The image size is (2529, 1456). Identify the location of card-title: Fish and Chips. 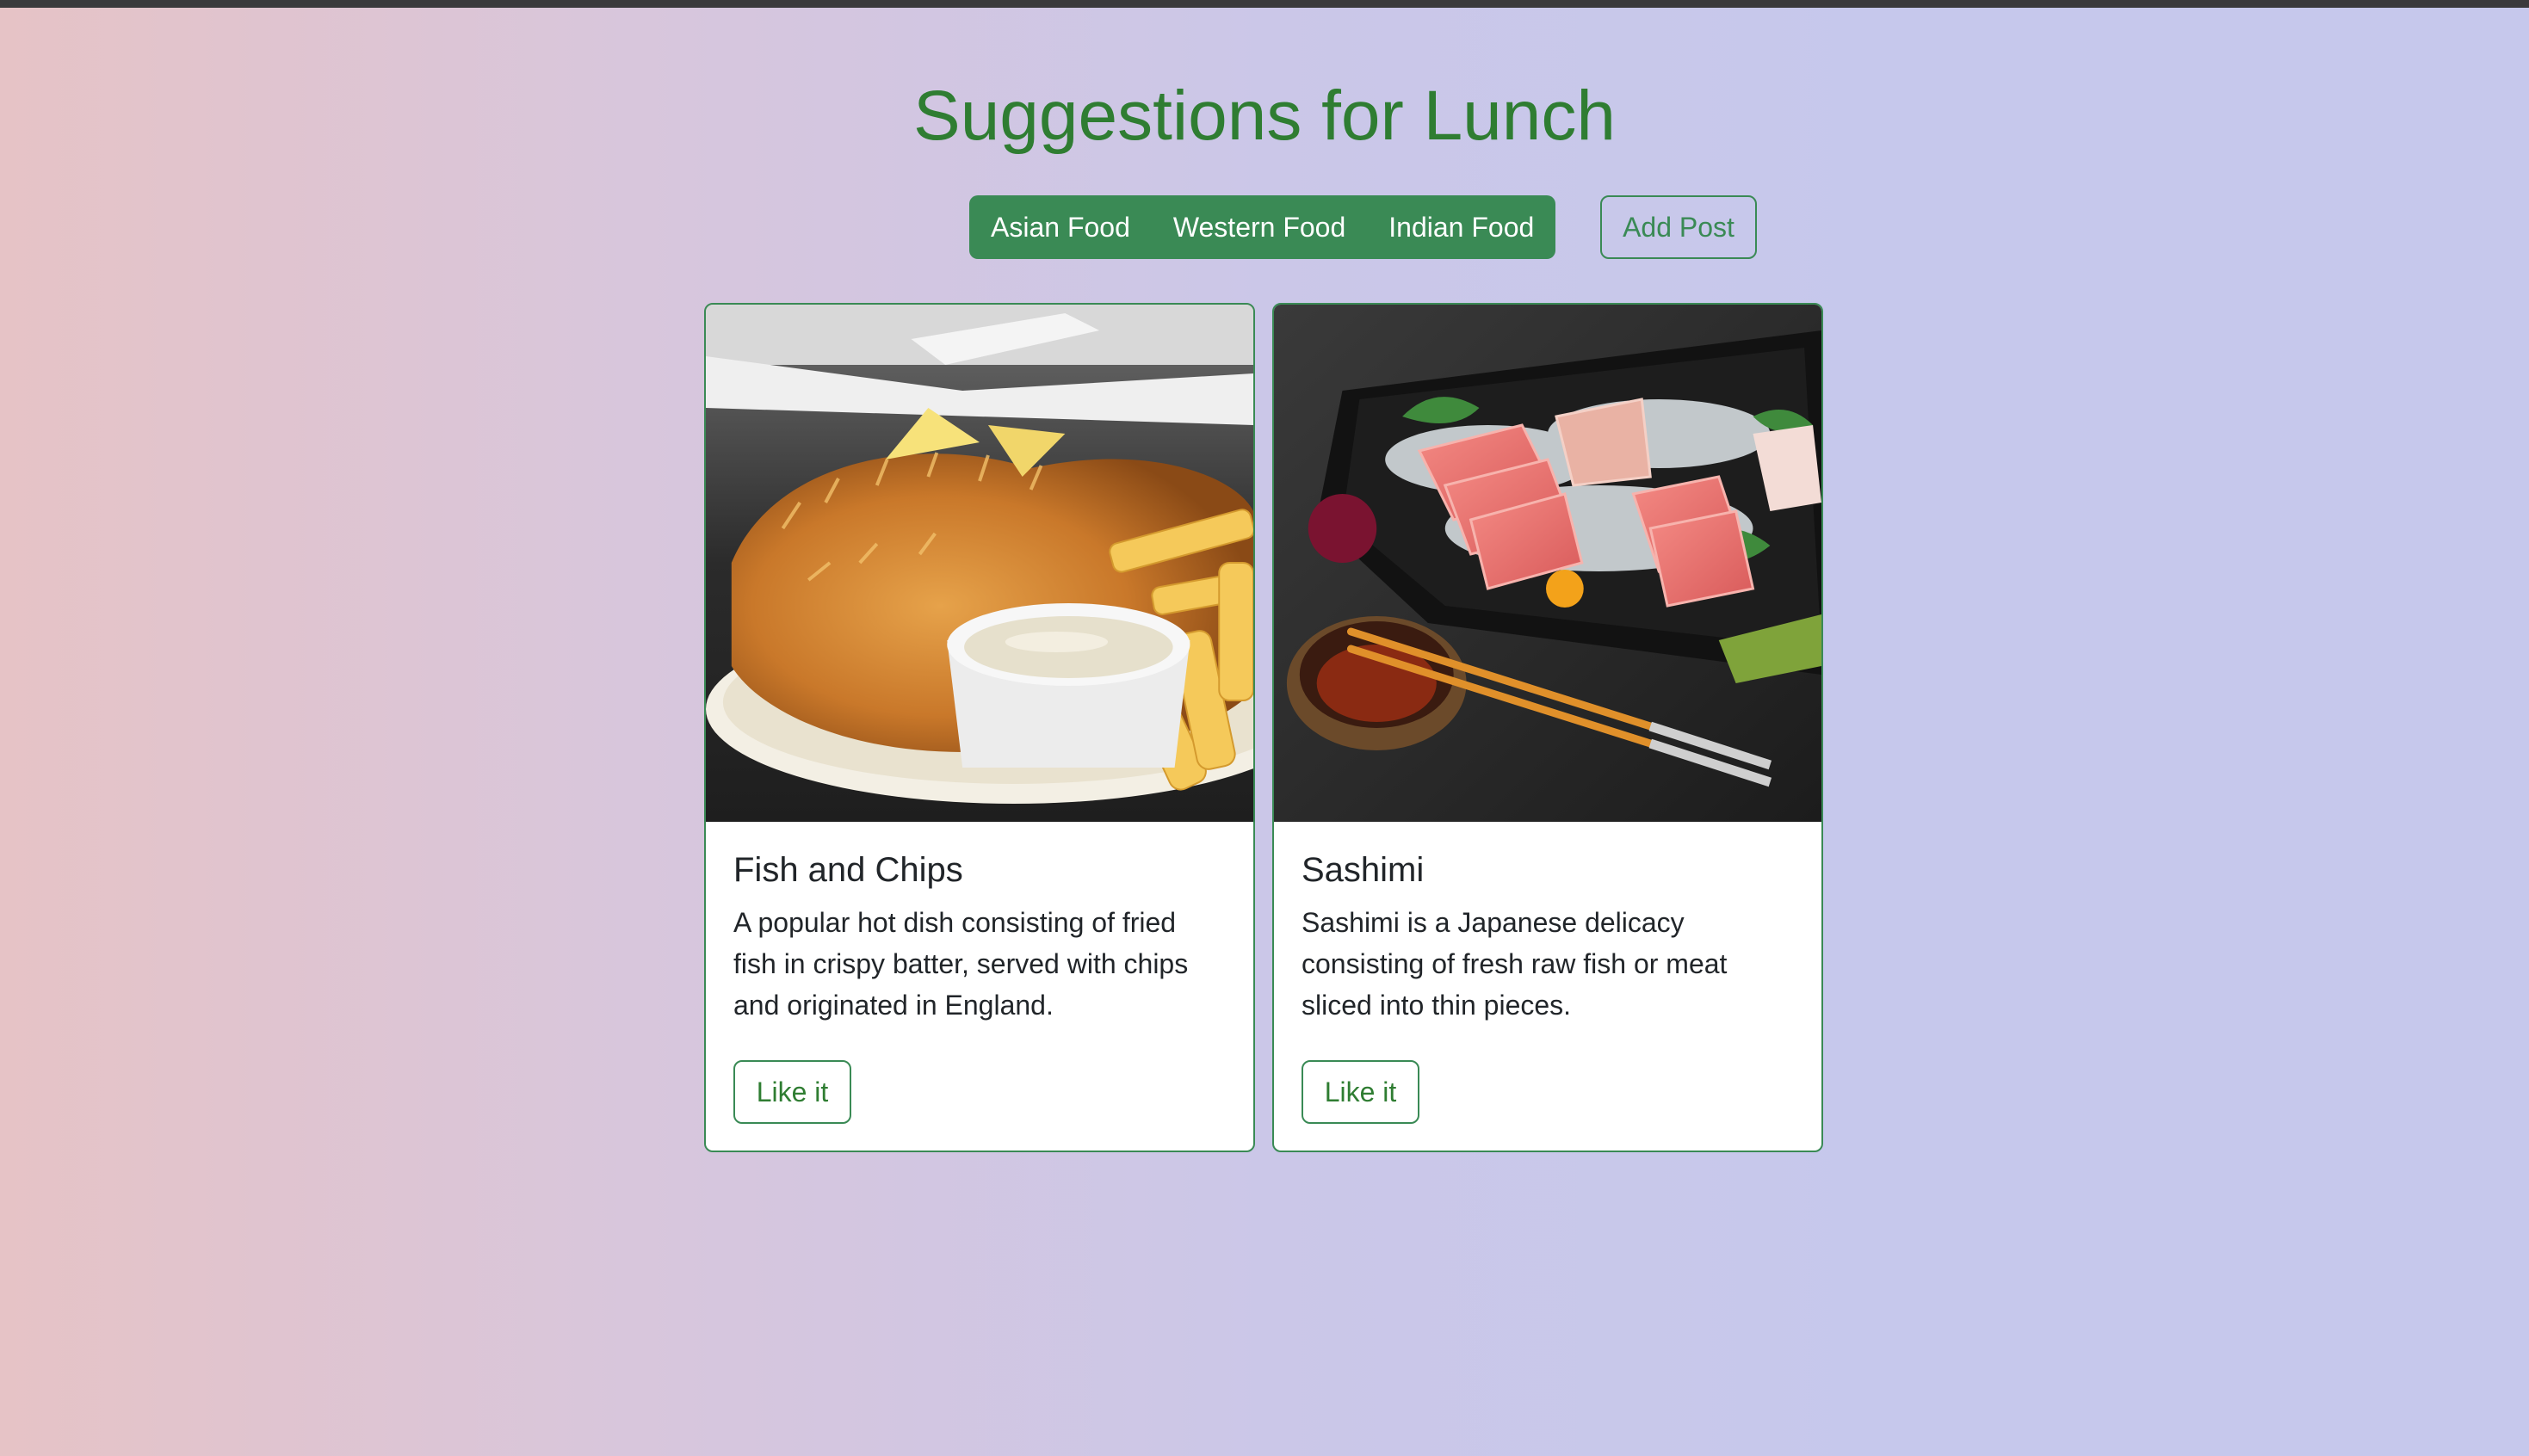
(848, 870).